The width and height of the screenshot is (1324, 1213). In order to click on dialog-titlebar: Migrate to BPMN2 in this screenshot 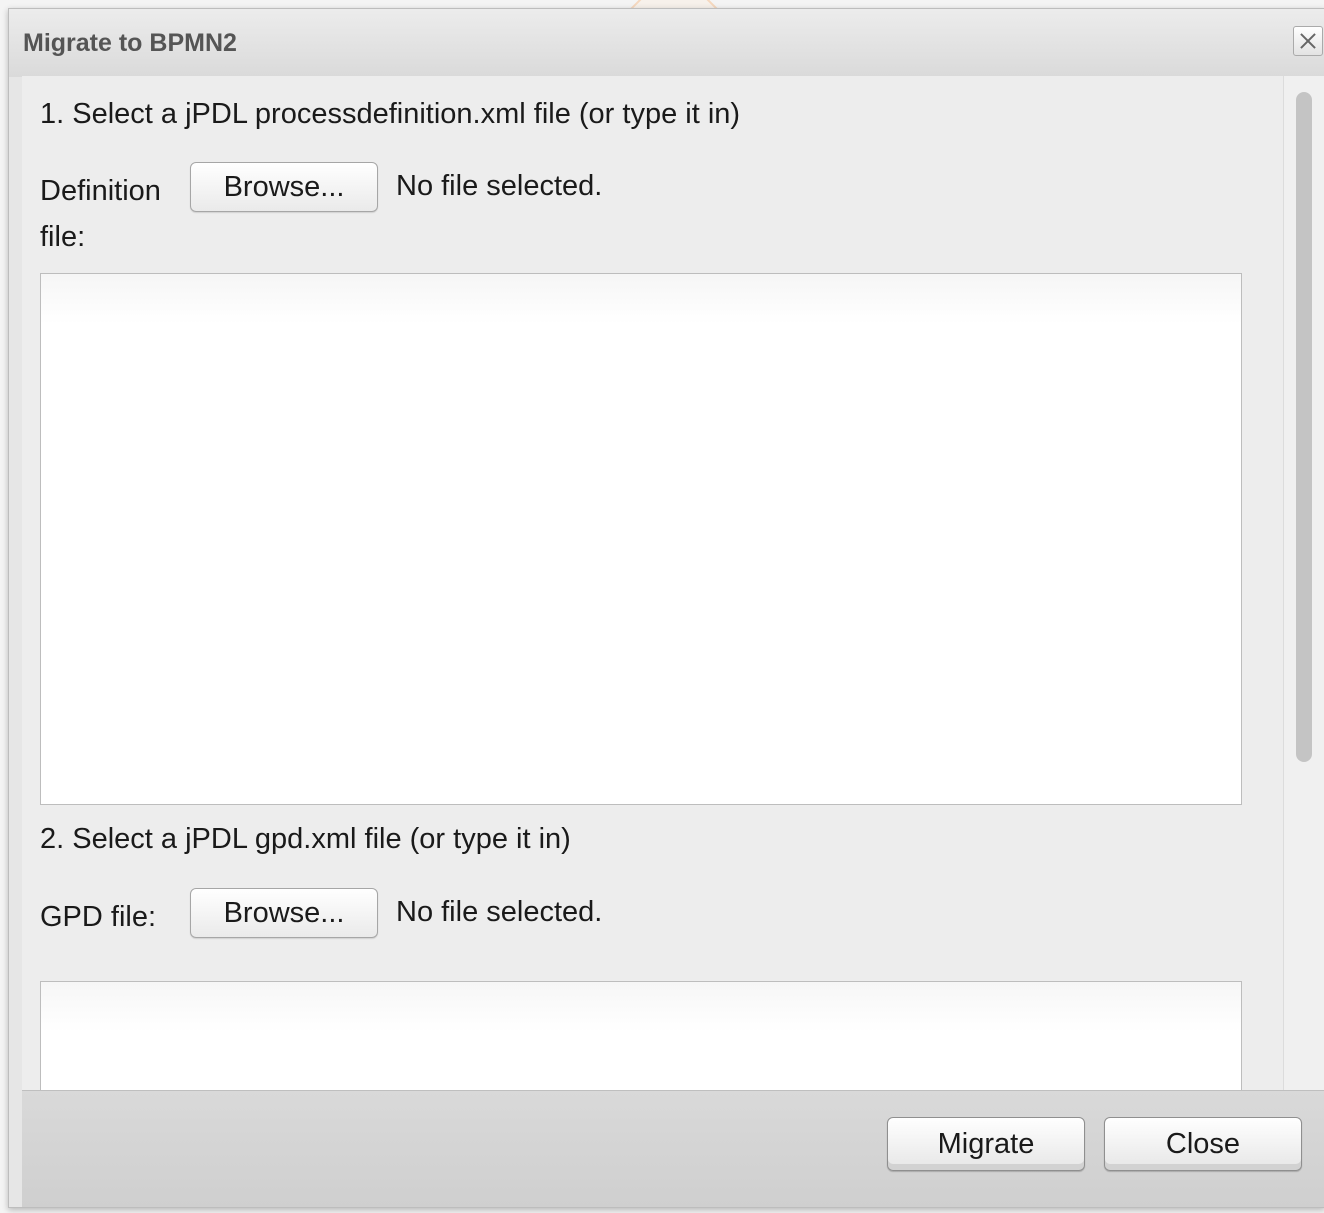, I will do `click(666, 43)`.